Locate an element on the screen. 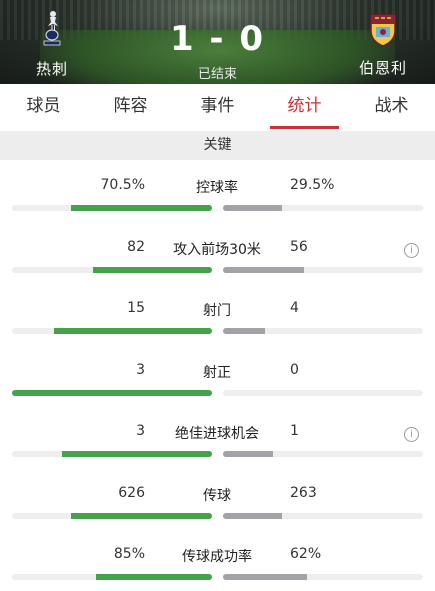 The image size is (435, 591). tab-events: 事件 is located at coordinates (217, 107).